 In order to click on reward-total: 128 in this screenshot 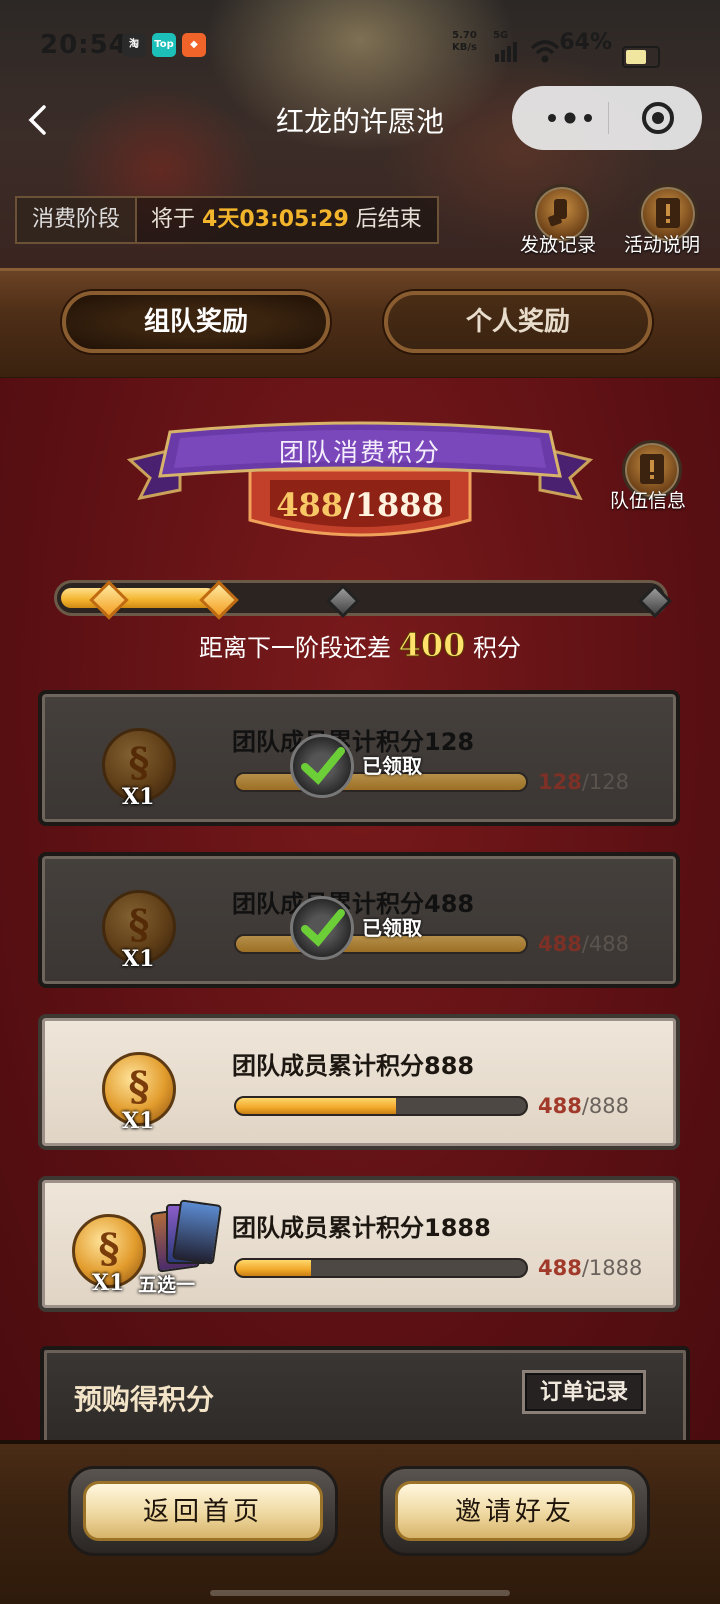, I will do `click(609, 782)`.